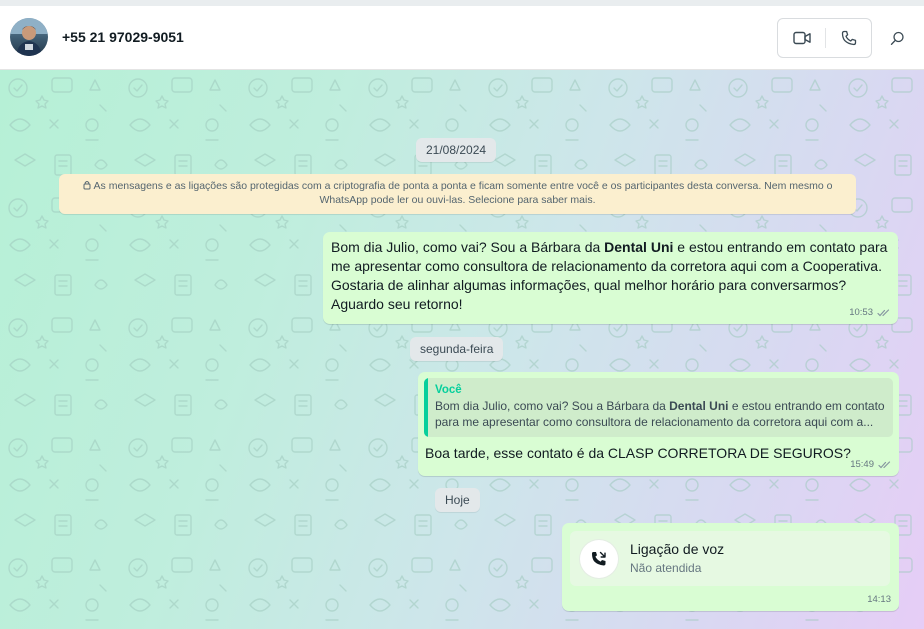 This screenshot has height=629, width=924. I want to click on date-chip: 21/08/2024, so click(456, 150).